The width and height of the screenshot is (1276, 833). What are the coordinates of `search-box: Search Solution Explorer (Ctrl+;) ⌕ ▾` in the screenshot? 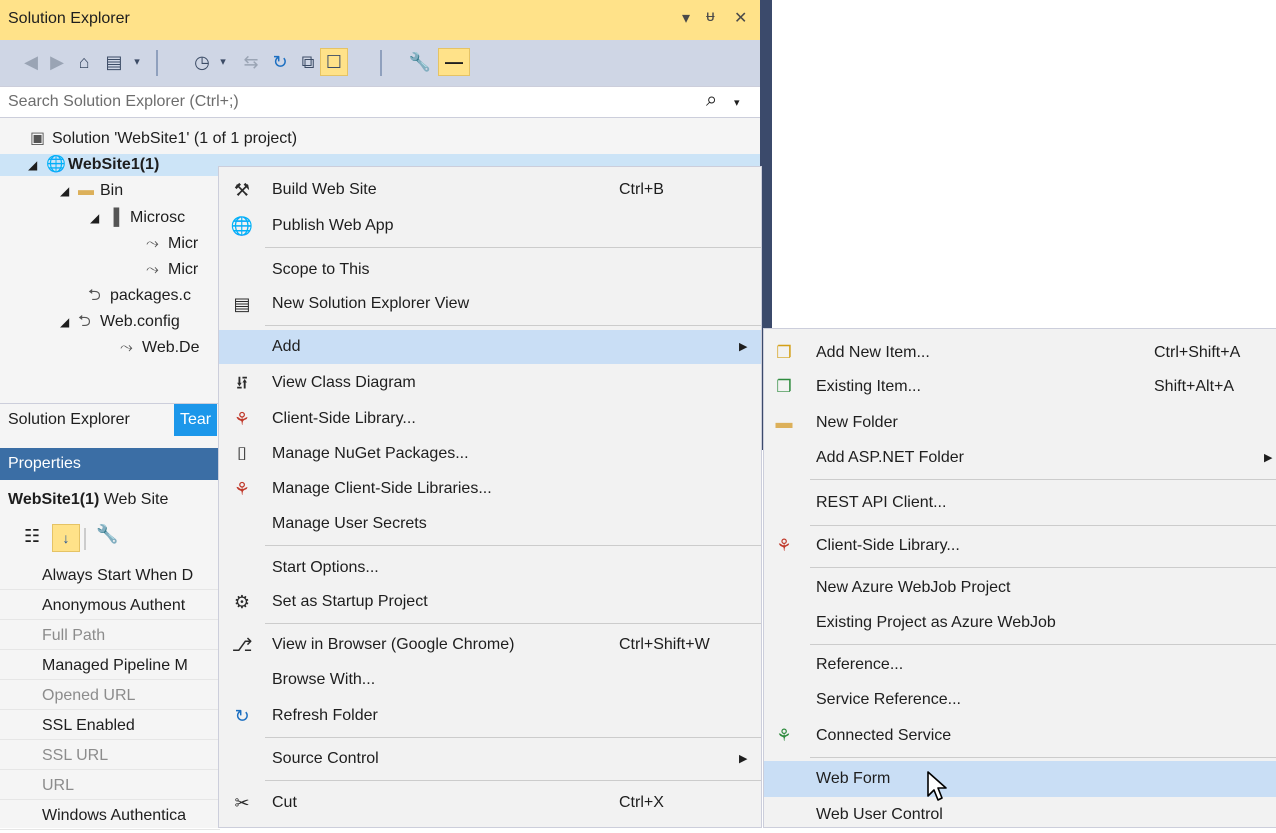 It's located at (380, 102).